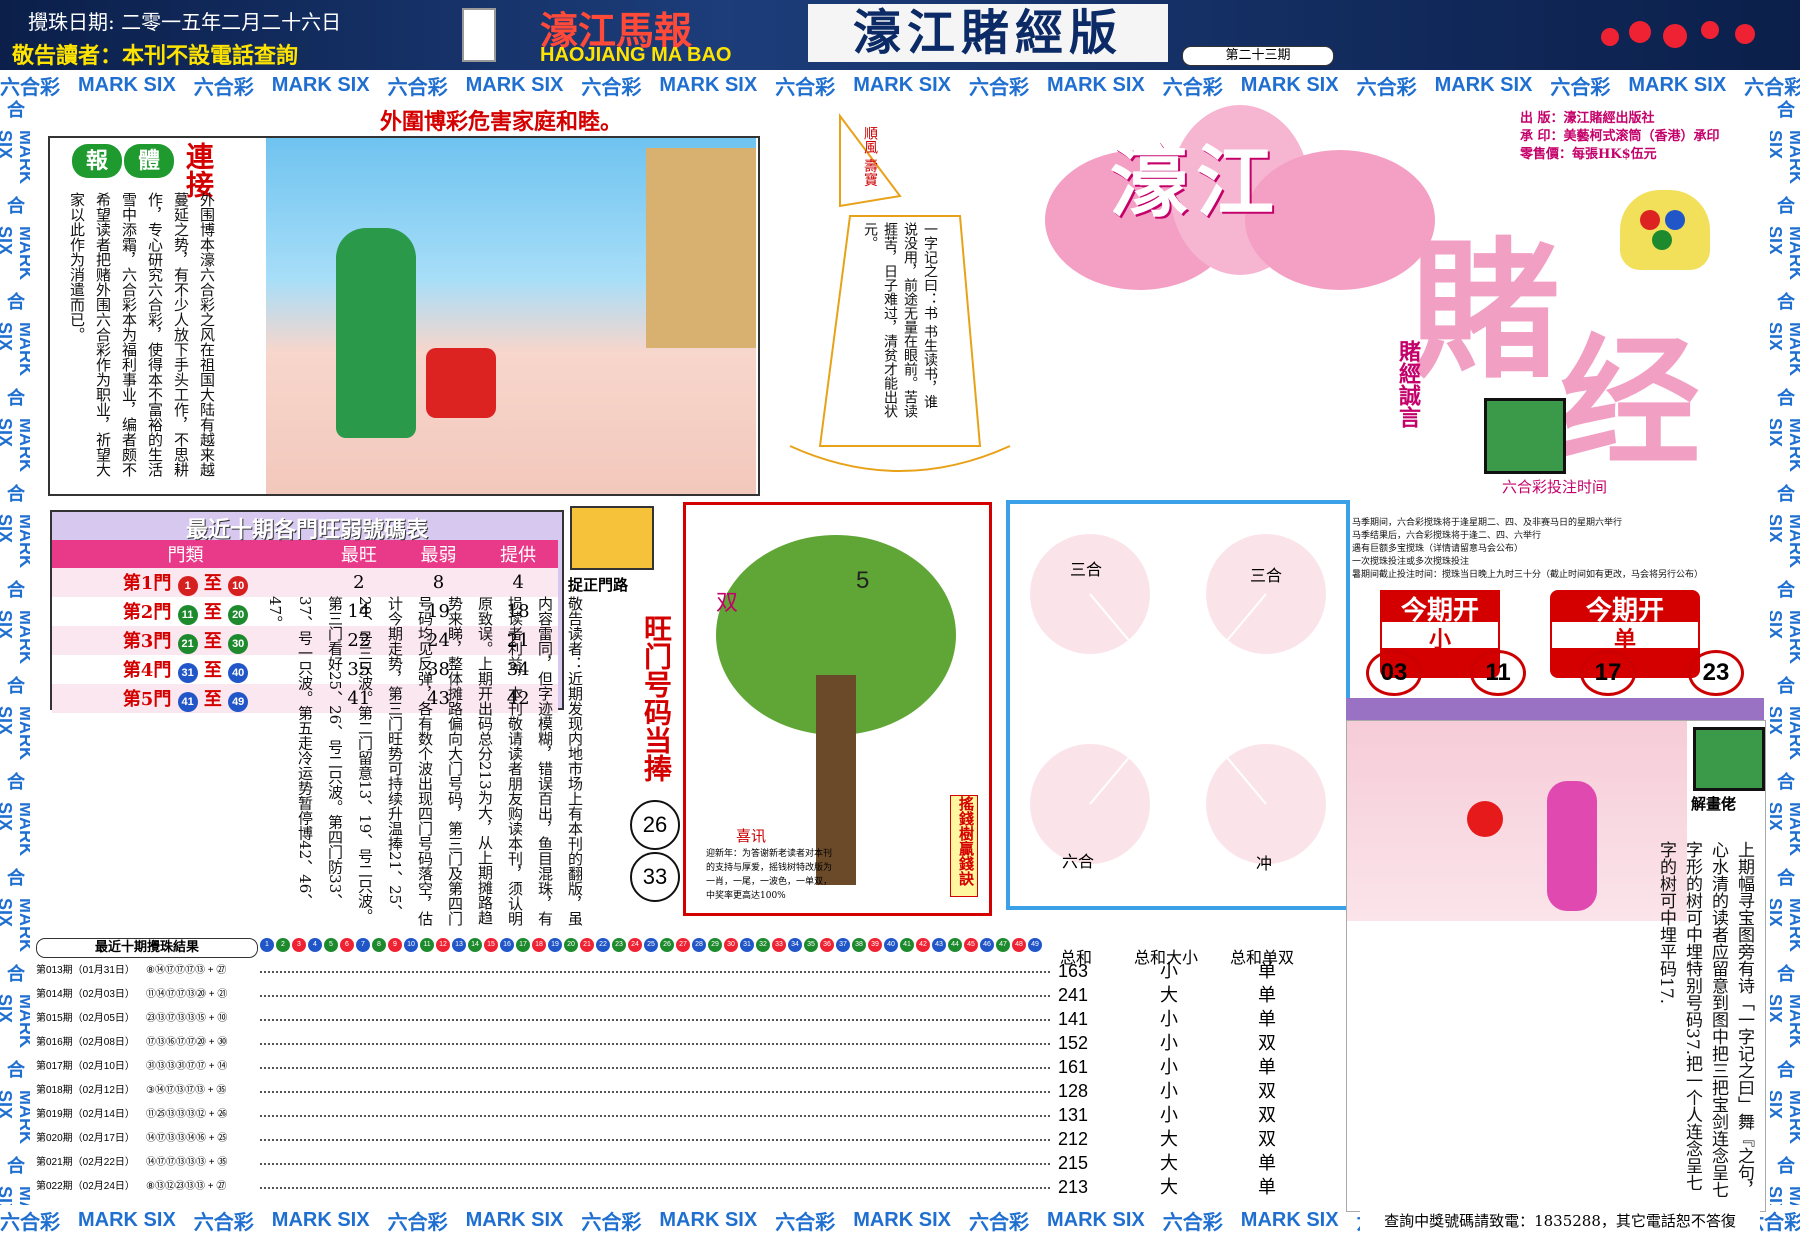 The image size is (1800, 1235). I want to click on catch-door-label: 捉正門路, so click(598, 585).